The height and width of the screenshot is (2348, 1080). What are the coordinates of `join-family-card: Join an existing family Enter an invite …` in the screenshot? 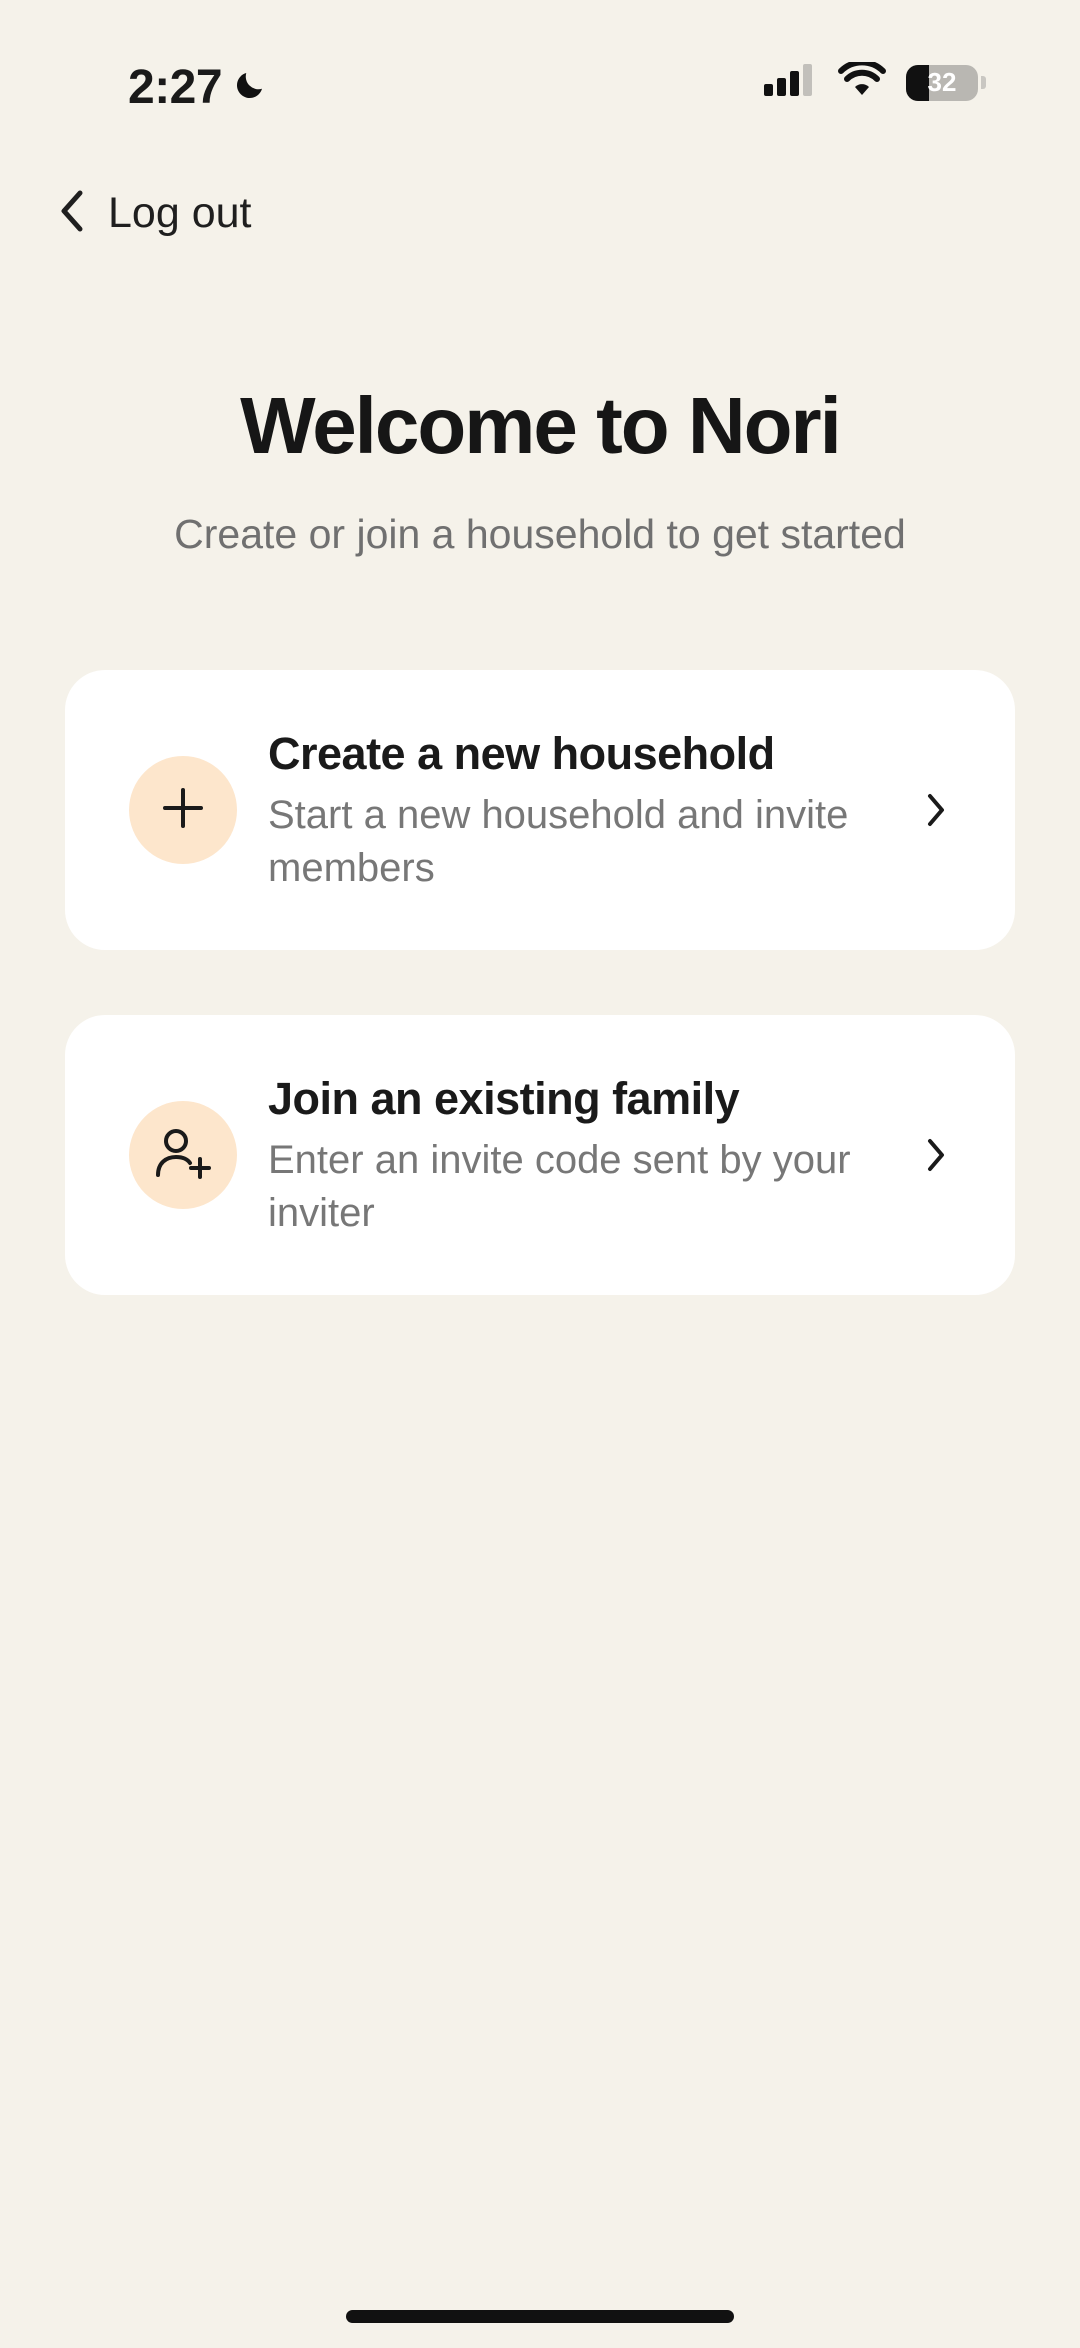 It's located at (540, 1155).